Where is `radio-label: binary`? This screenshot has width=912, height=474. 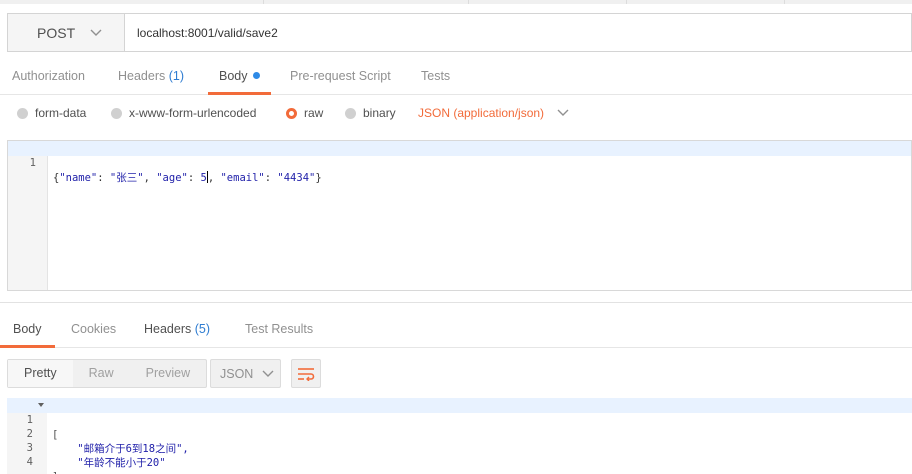
radio-label: binary is located at coordinates (379, 113).